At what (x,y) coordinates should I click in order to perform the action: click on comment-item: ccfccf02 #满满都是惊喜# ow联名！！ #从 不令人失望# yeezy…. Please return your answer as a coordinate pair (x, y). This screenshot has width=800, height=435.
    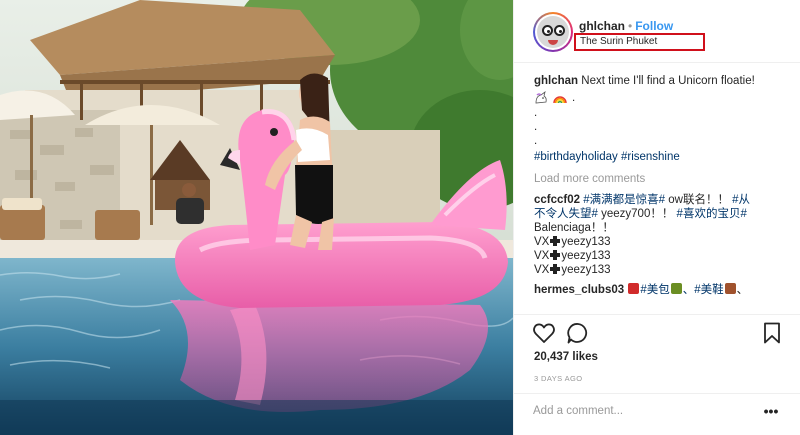
    Looking at the image, I should click on (662, 234).